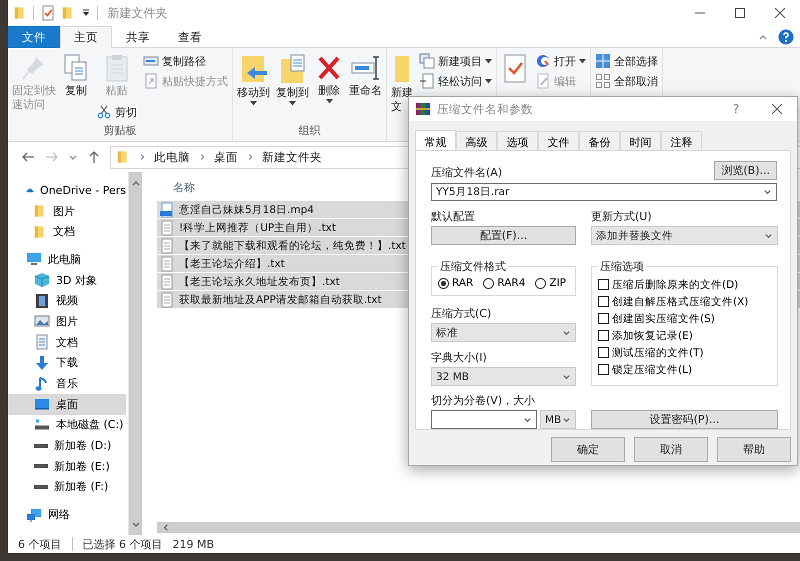  I want to click on checkbox-option: 压缩后删除原来的文件(D), so click(684, 284).